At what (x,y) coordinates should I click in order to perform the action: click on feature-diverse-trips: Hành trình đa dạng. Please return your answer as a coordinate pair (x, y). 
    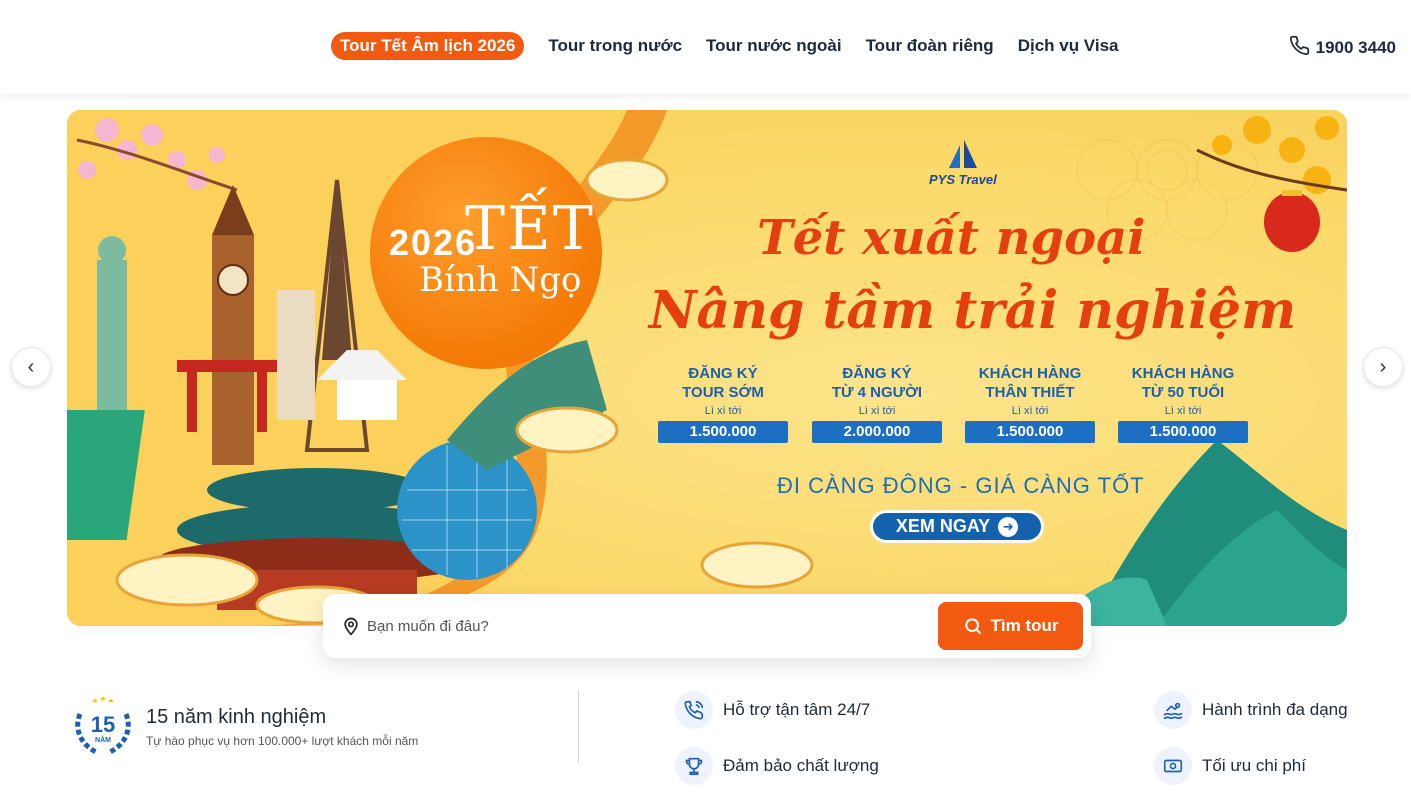
    Looking at the image, I should click on (1251, 710).